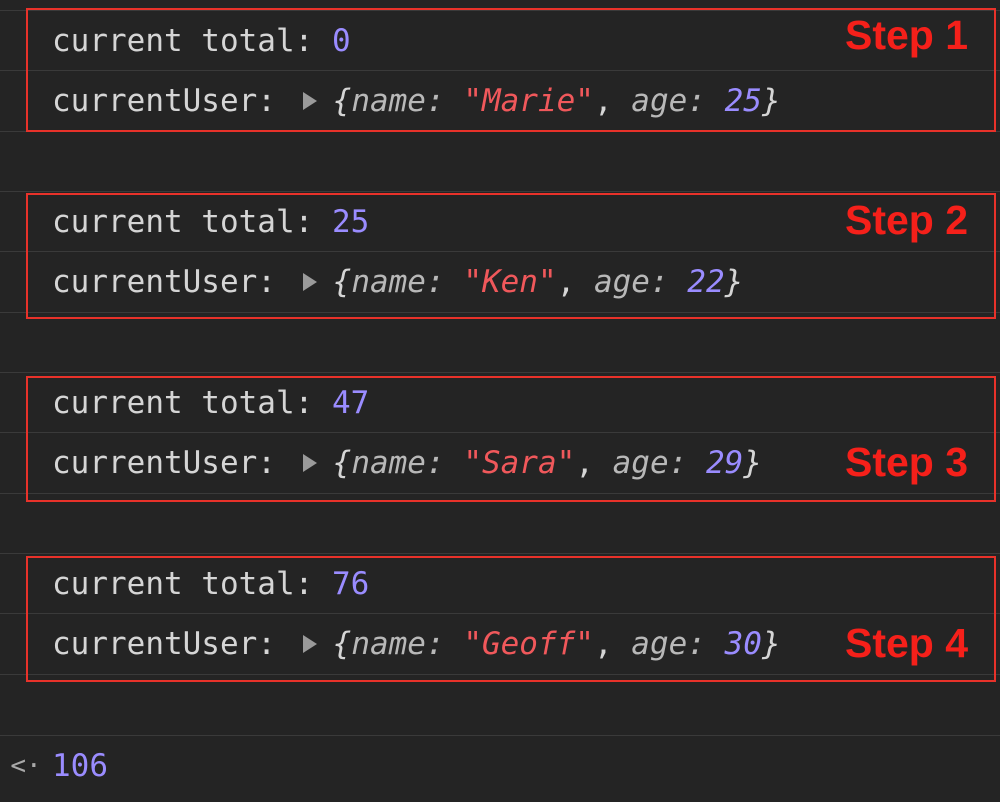  What do you see at coordinates (907, 35) in the screenshot?
I see `step-label: Step 1` at bounding box center [907, 35].